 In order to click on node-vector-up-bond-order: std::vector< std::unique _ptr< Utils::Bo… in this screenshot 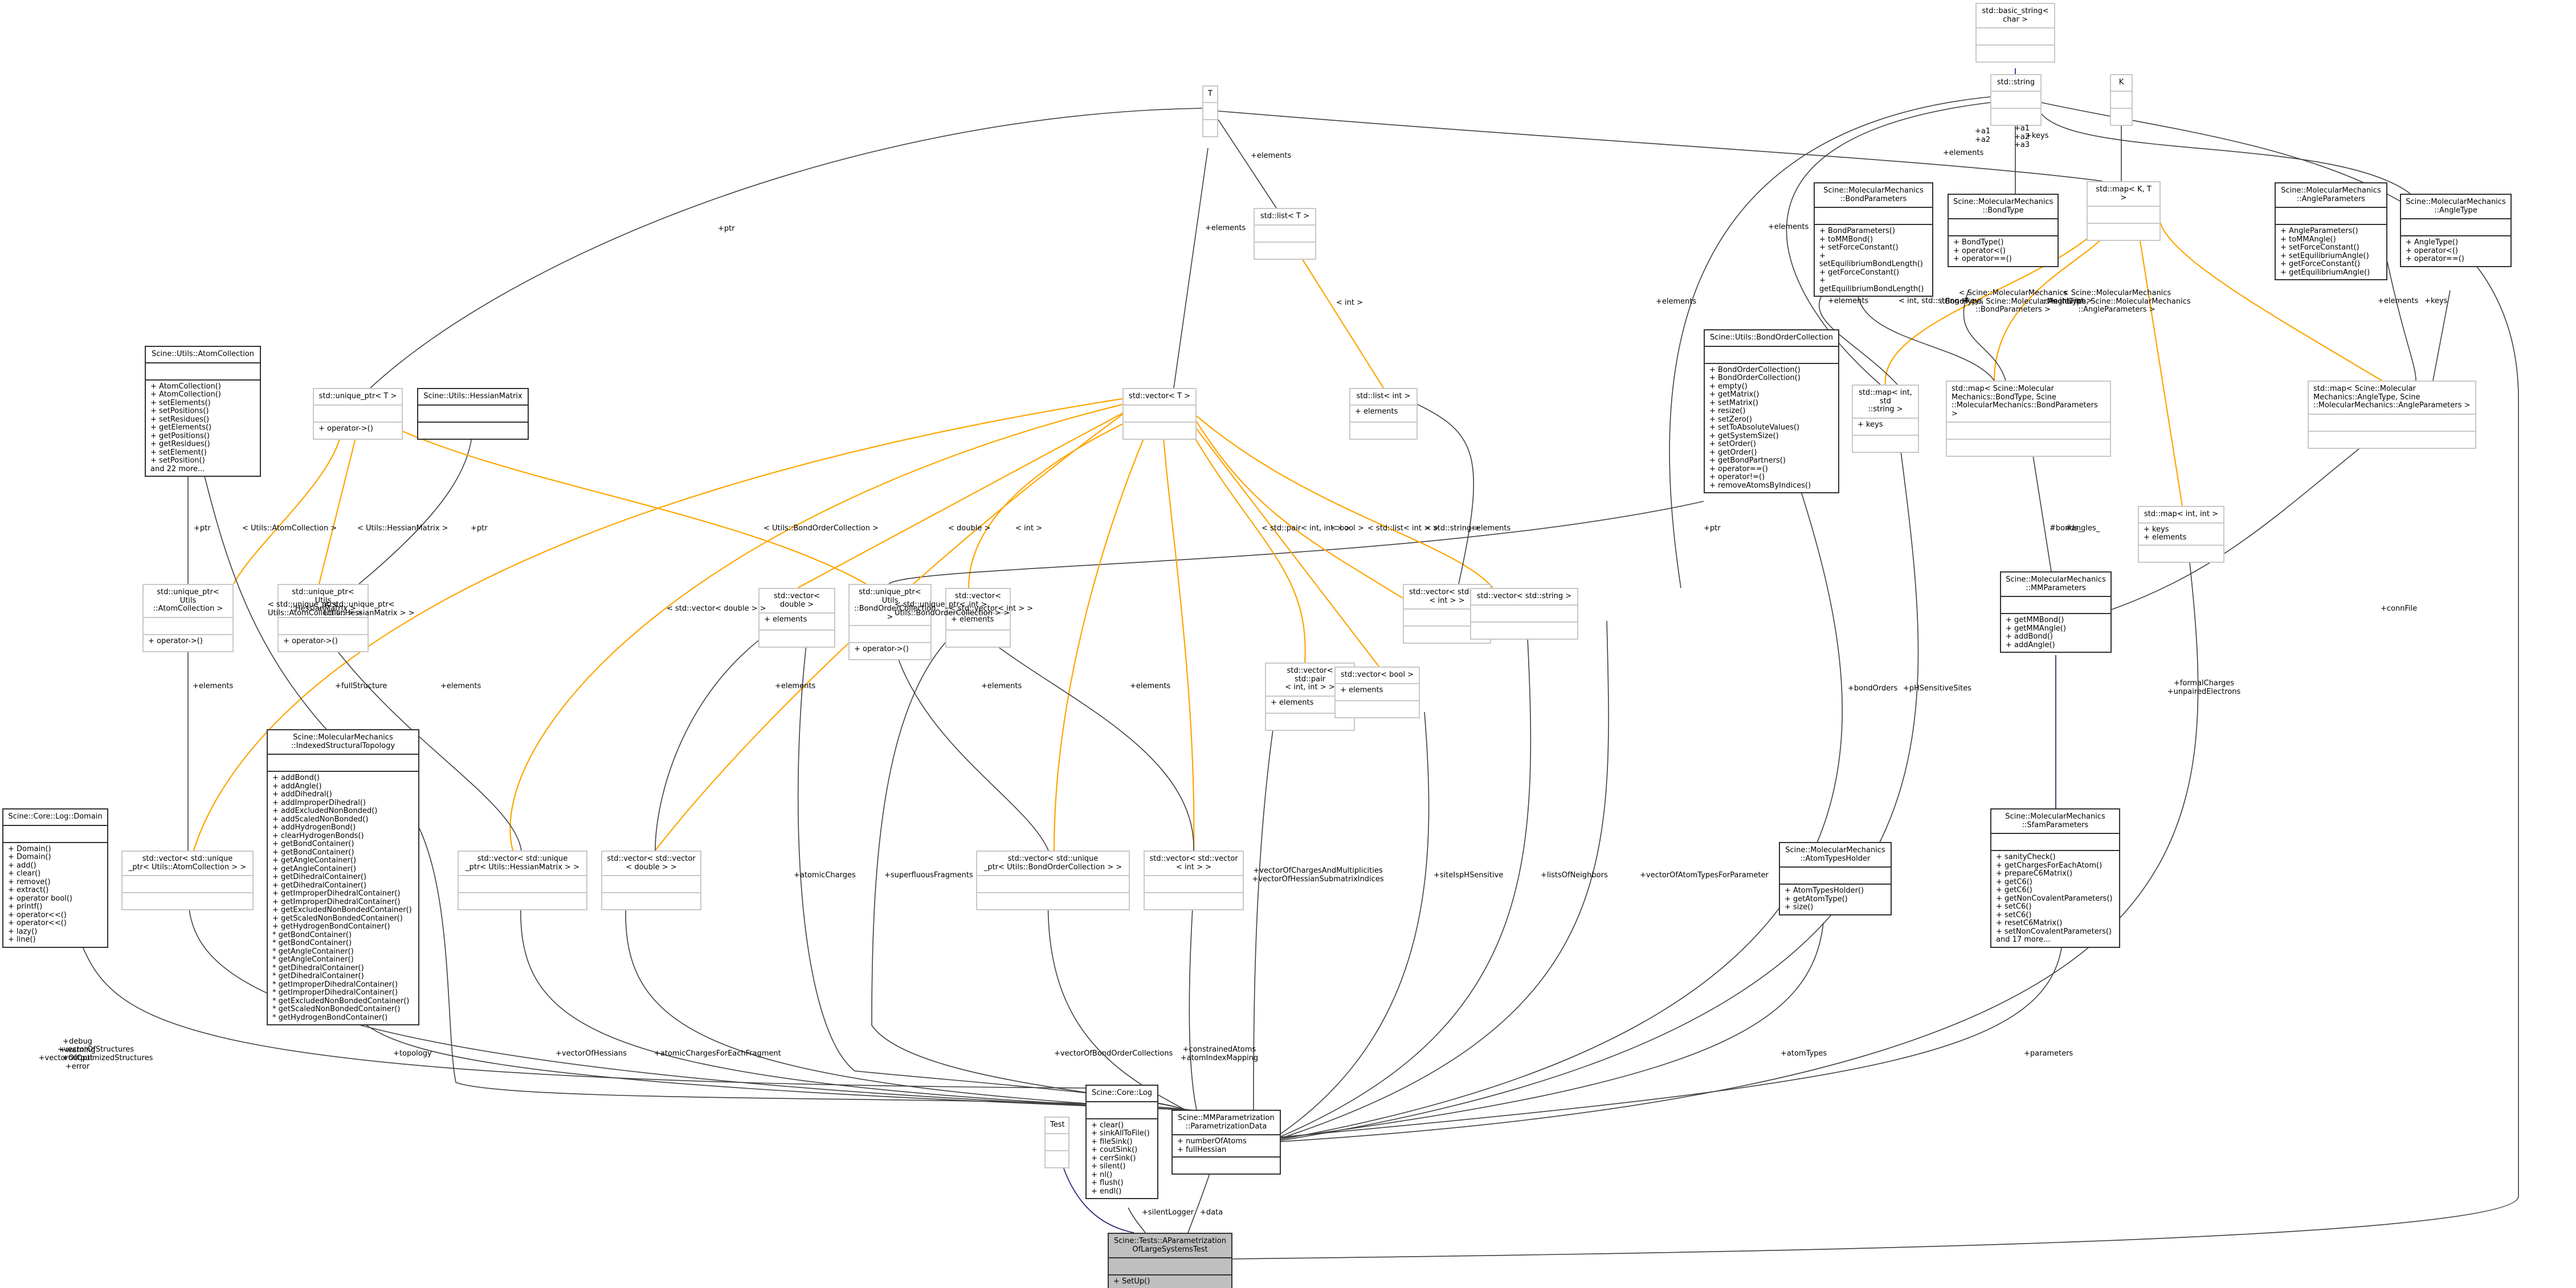, I will do `click(1053, 880)`.